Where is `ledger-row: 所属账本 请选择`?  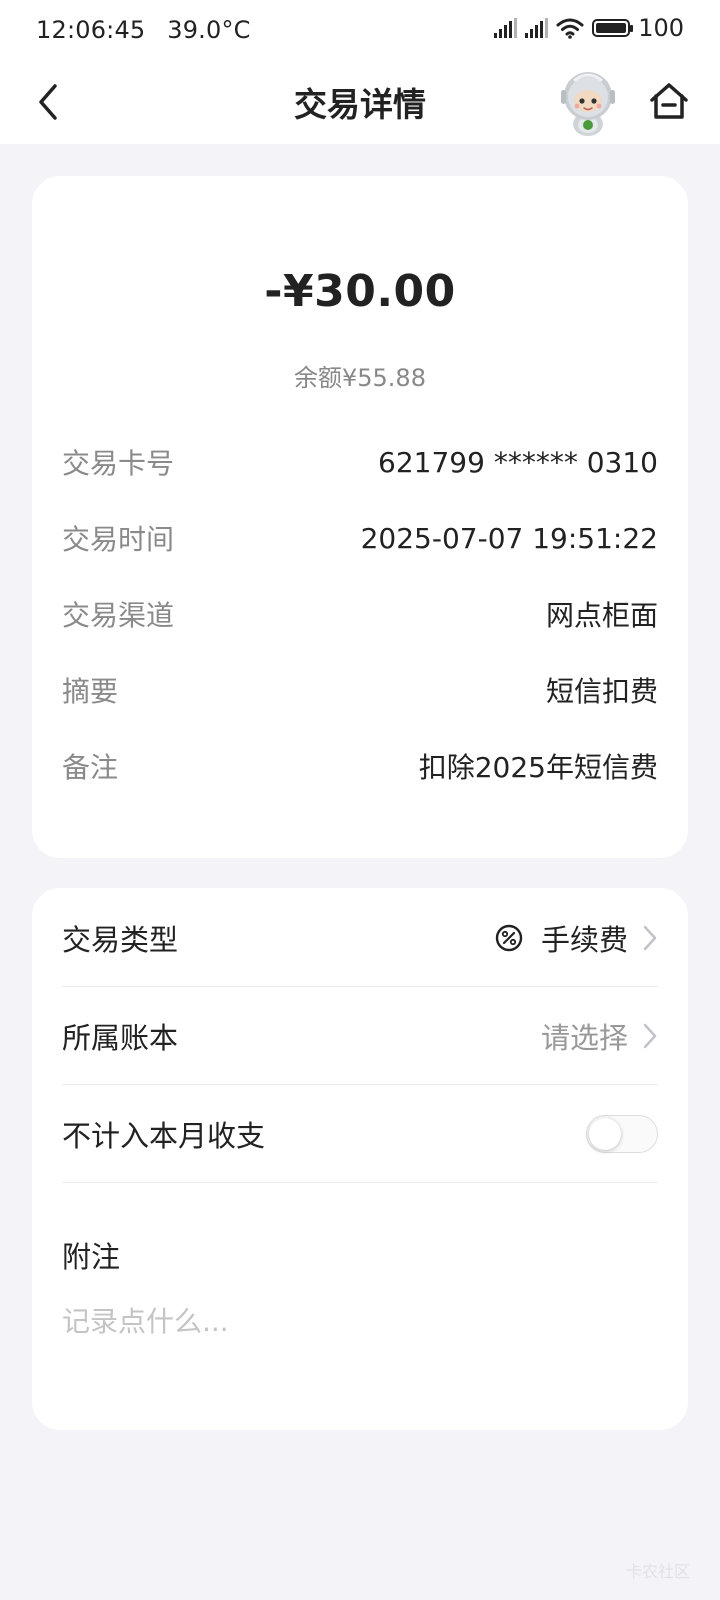 ledger-row: 所属账本 请选择 is located at coordinates (360, 1036).